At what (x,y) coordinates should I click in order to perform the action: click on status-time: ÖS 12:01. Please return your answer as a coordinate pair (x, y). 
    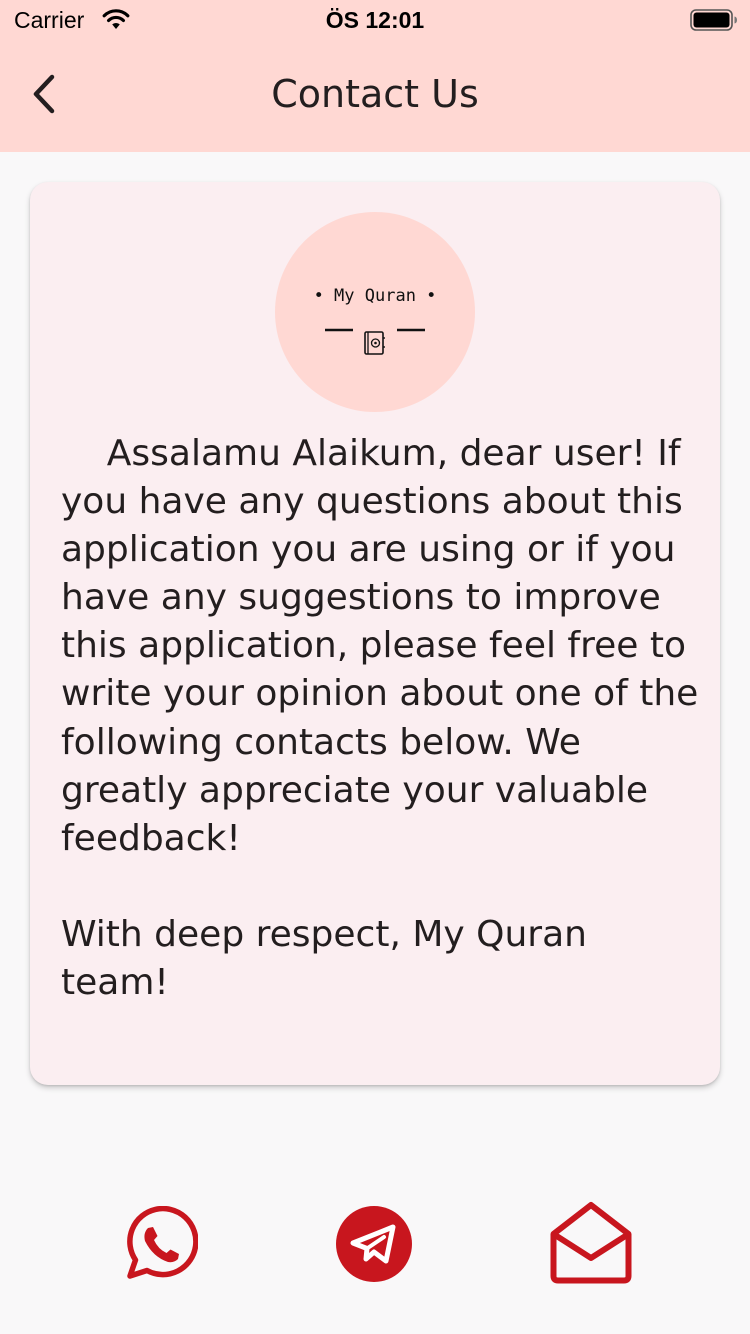
    Looking at the image, I should click on (375, 20).